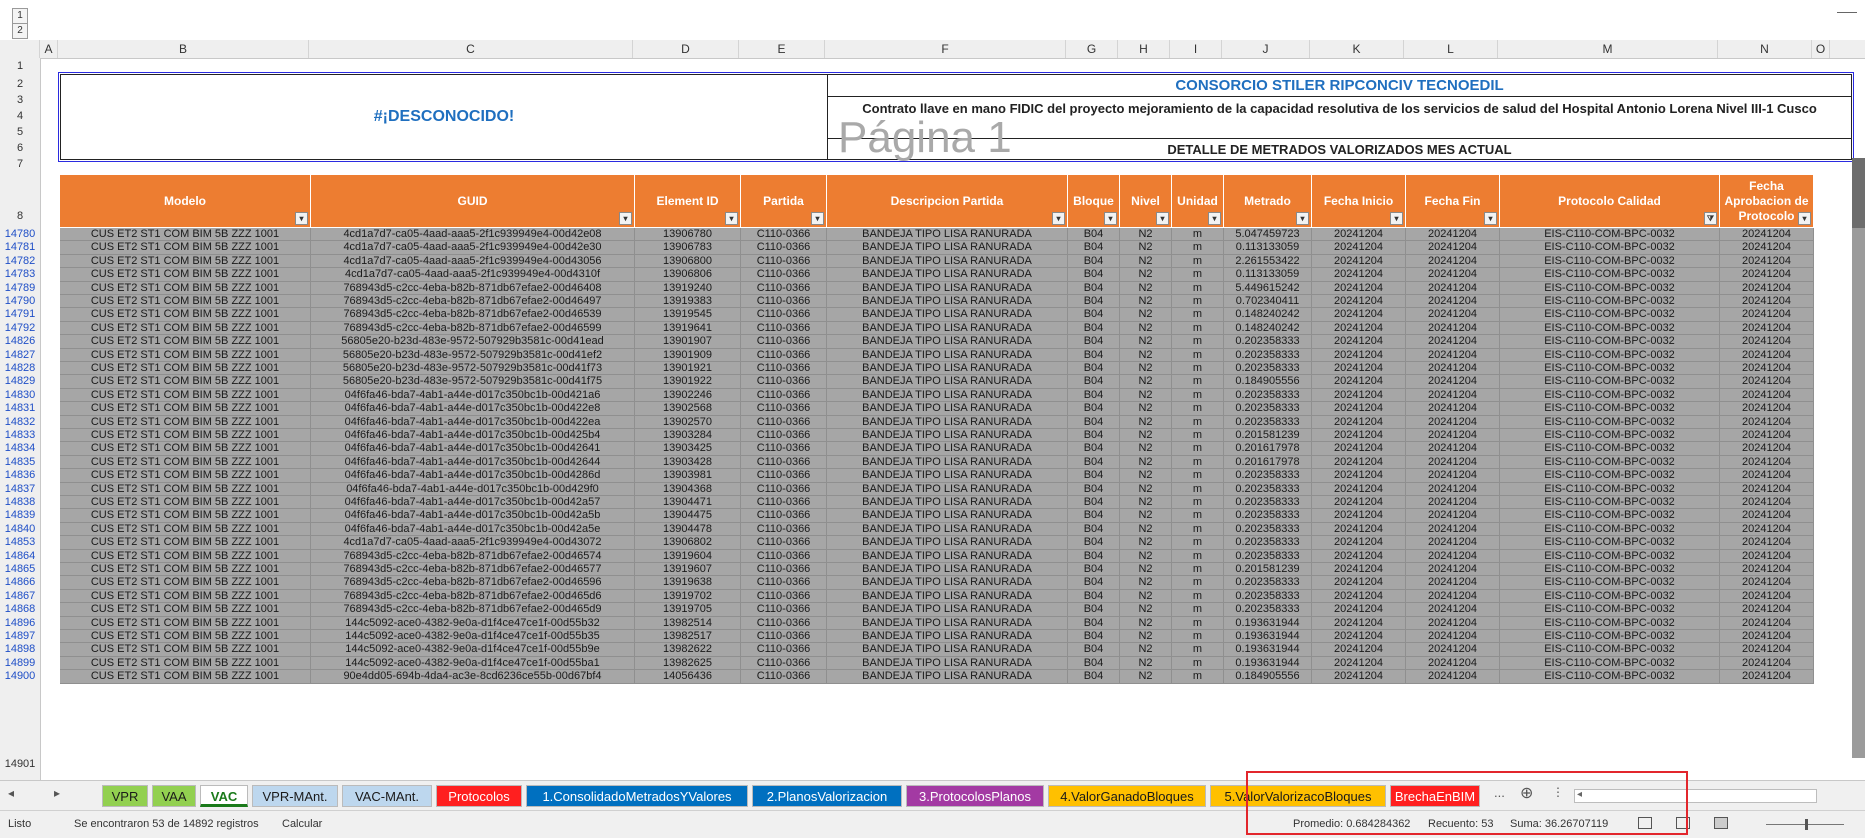  What do you see at coordinates (688, 275) in the screenshot?
I see `cell-element-id: 13906806` at bounding box center [688, 275].